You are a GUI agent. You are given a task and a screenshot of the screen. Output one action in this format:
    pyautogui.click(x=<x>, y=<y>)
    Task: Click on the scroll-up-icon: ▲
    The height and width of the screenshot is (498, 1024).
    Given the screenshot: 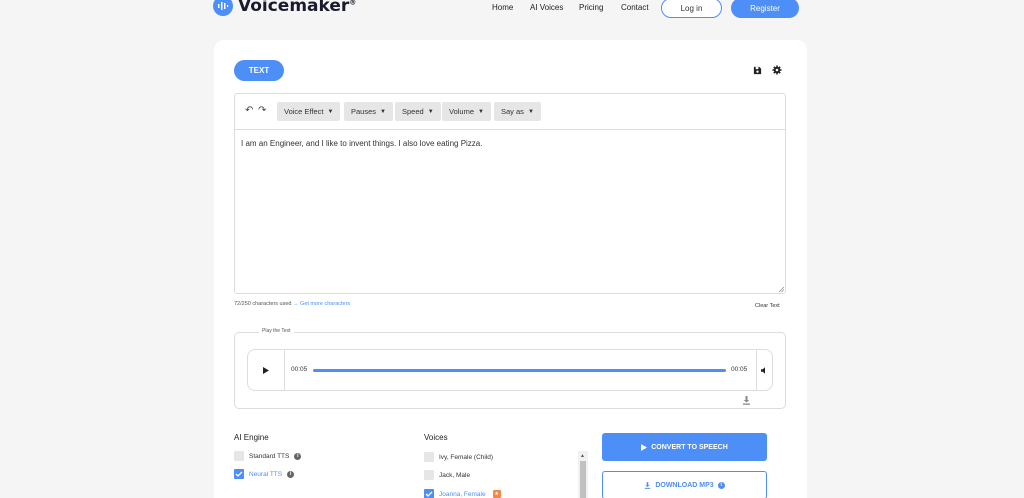 What is the action you would take?
    pyautogui.click(x=582, y=456)
    